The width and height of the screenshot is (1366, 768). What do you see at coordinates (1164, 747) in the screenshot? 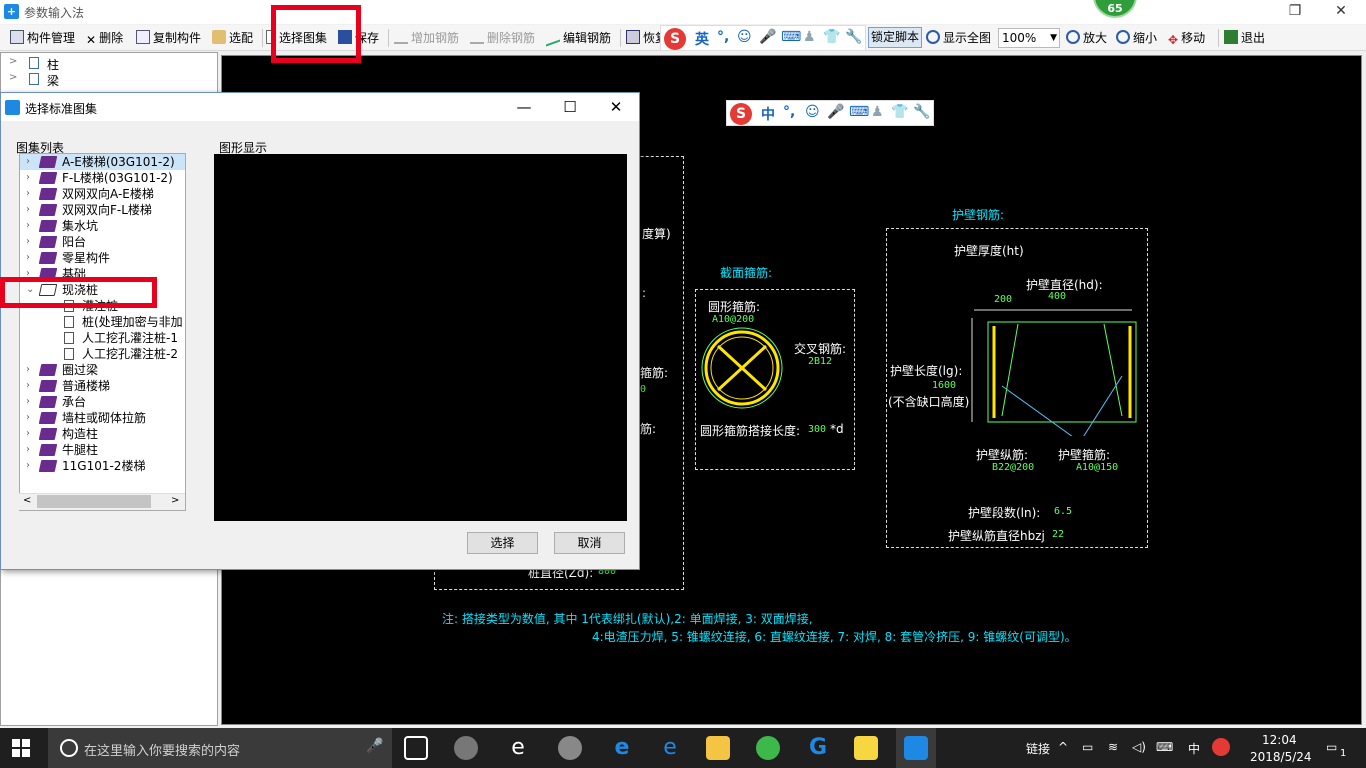
I see `keyboard-tray-icon: ⌨` at bounding box center [1164, 747].